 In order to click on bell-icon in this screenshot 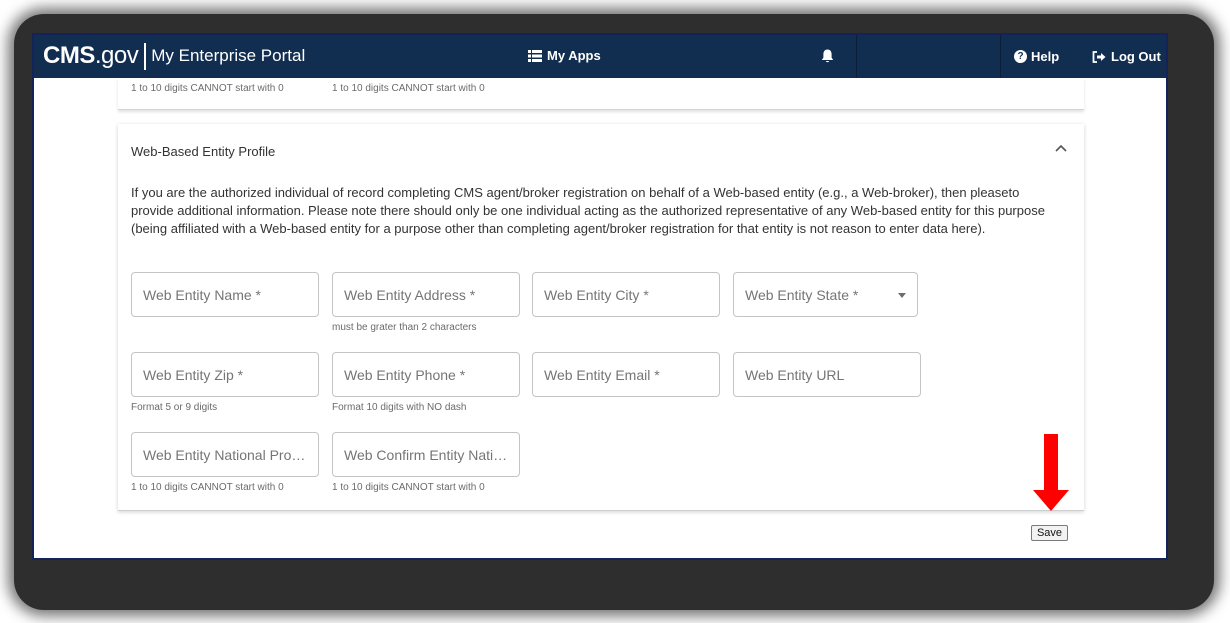, I will do `click(827, 56)`.